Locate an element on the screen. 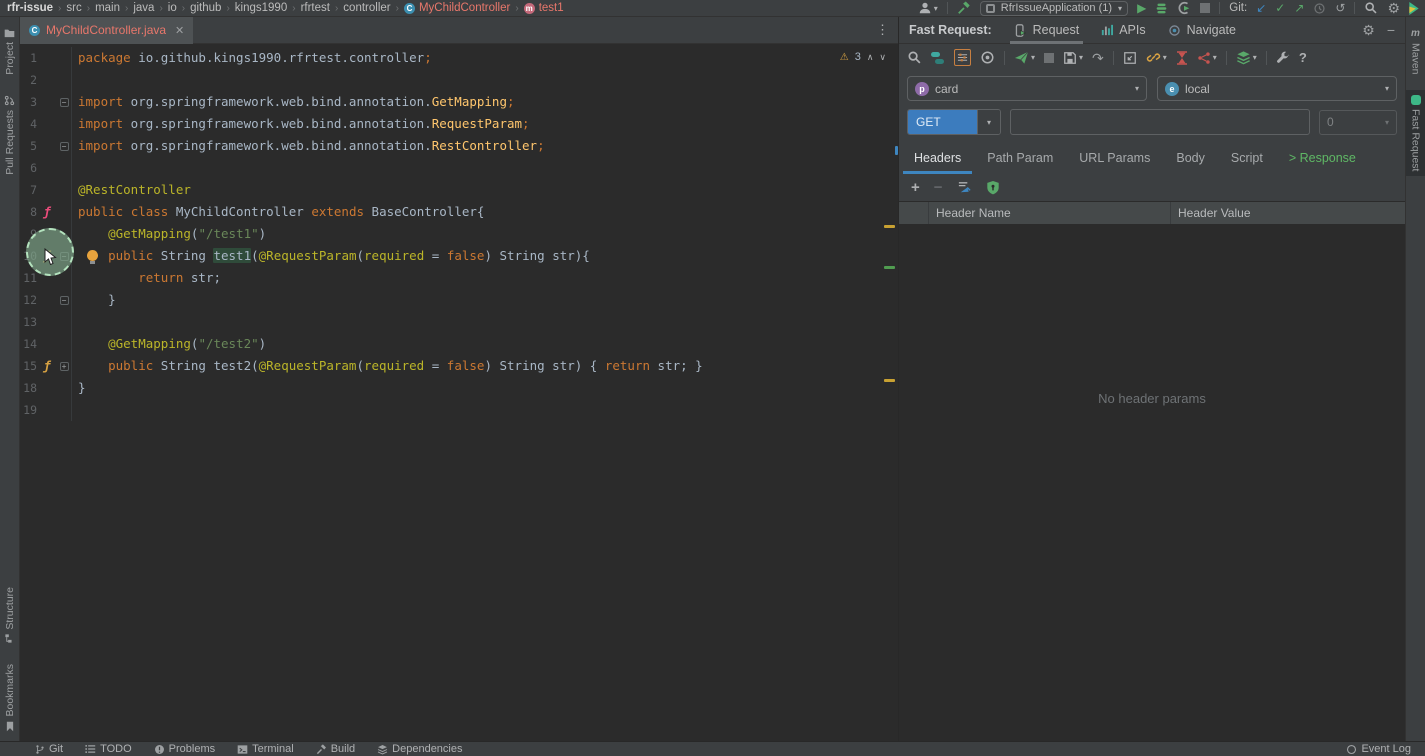 The image size is (1425, 756). git-push-icon: ↗ is located at coordinates (1299, 8).